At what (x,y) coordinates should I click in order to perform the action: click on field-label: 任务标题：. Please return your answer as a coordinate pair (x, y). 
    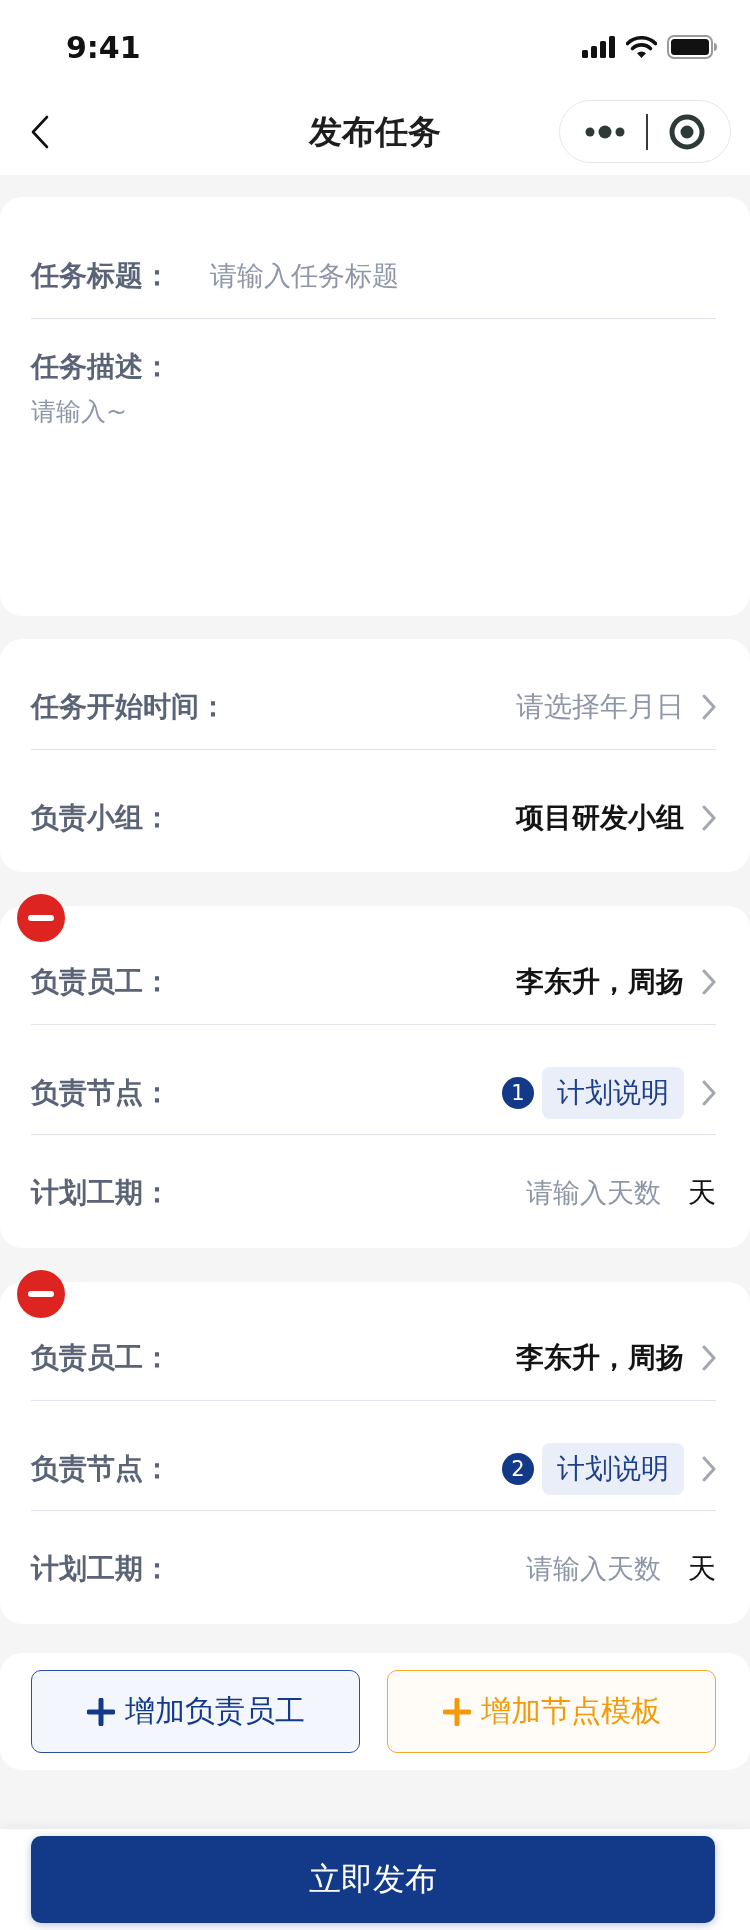
    Looking at the image, I should click on (101, 276).